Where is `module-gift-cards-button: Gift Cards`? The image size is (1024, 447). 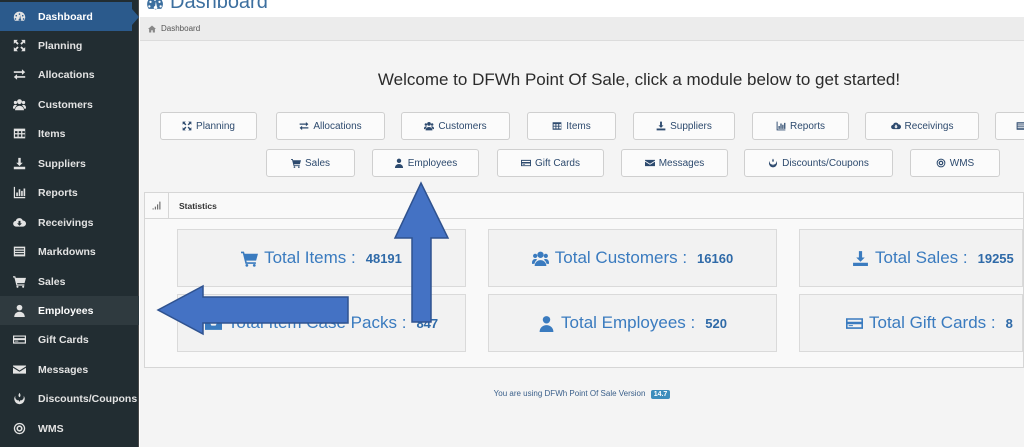
module-gift-cards-button: Gift Cards is located at coordinates (550, 163).